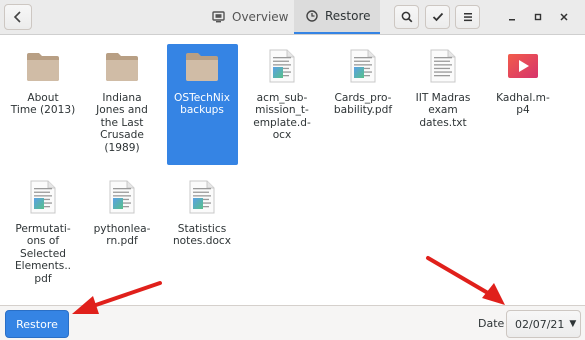 This screenshot has height=340, width=585. What do you see at coordinates (202, 104) in the screenshot?
I see `file-name-label: OSTechNix backups` at bounding box center [202, 104].